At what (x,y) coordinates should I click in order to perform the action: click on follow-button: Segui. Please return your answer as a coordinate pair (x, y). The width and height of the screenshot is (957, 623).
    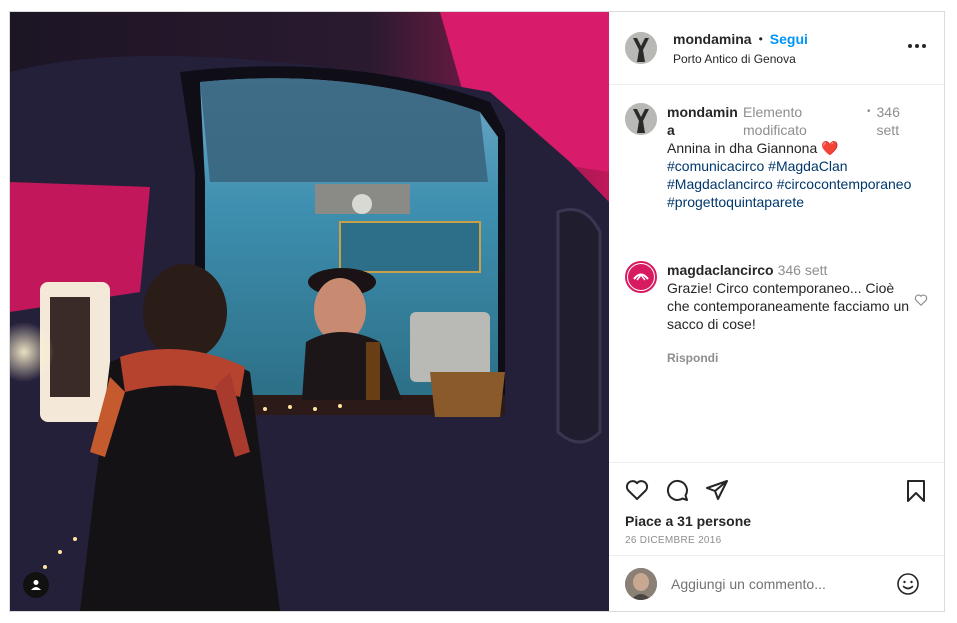
    Looking at the image, I should click on (789, 39).